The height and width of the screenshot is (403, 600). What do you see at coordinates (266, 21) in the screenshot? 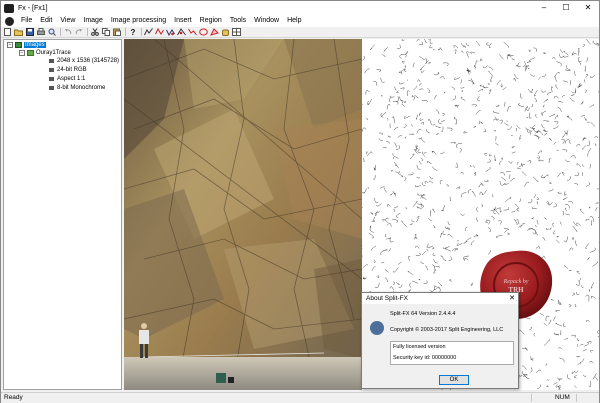
I see `menu-window: Window` at bounding box center [266, 21].